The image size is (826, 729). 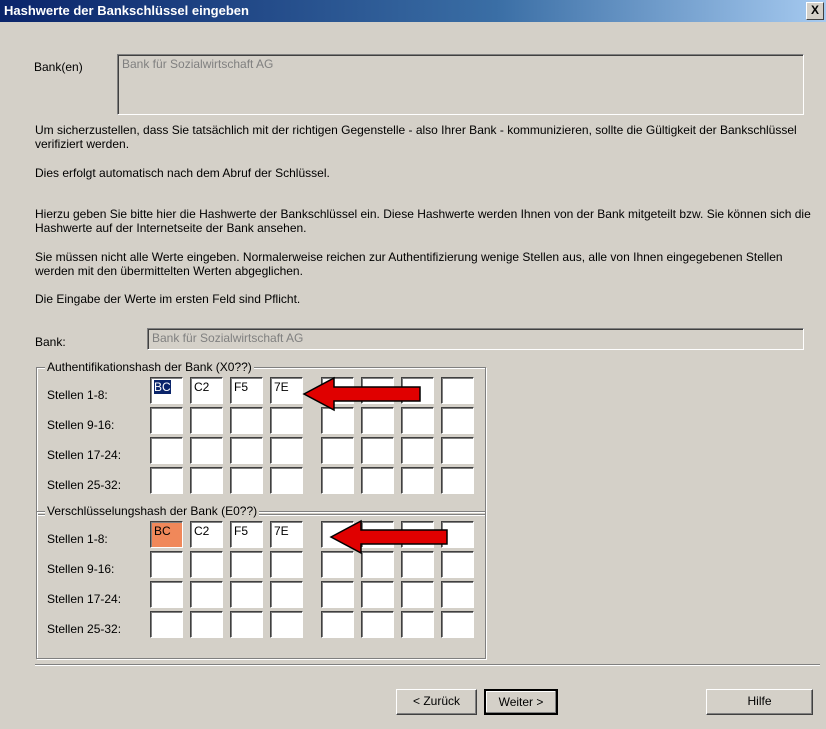 I want to click on auth-hash-cell: F5, so click(x=246, y=390).